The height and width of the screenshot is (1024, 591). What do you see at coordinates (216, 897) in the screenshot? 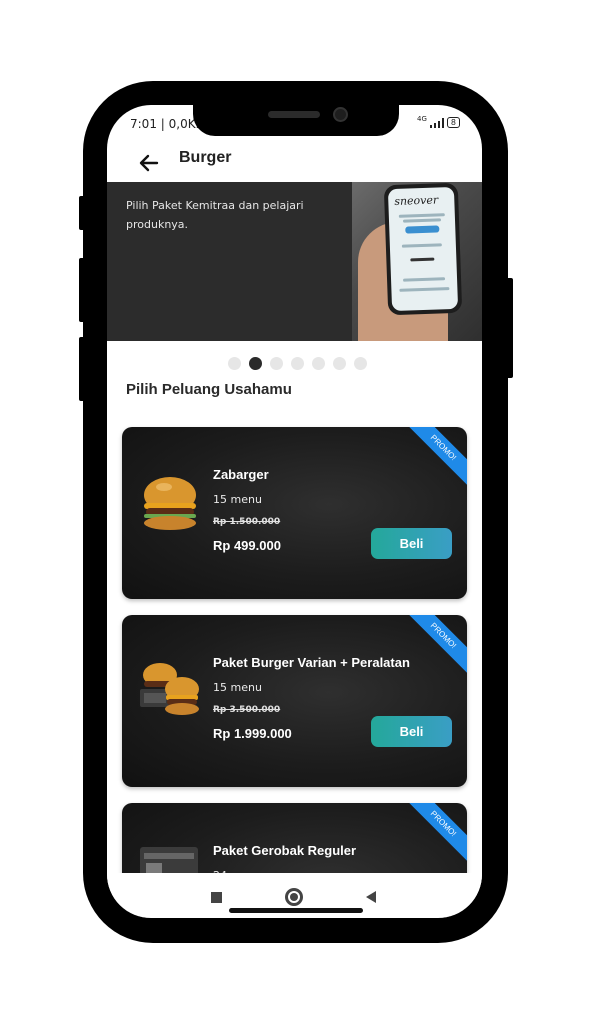
I see `recent-apps-button` at bounding box center [216, 897].